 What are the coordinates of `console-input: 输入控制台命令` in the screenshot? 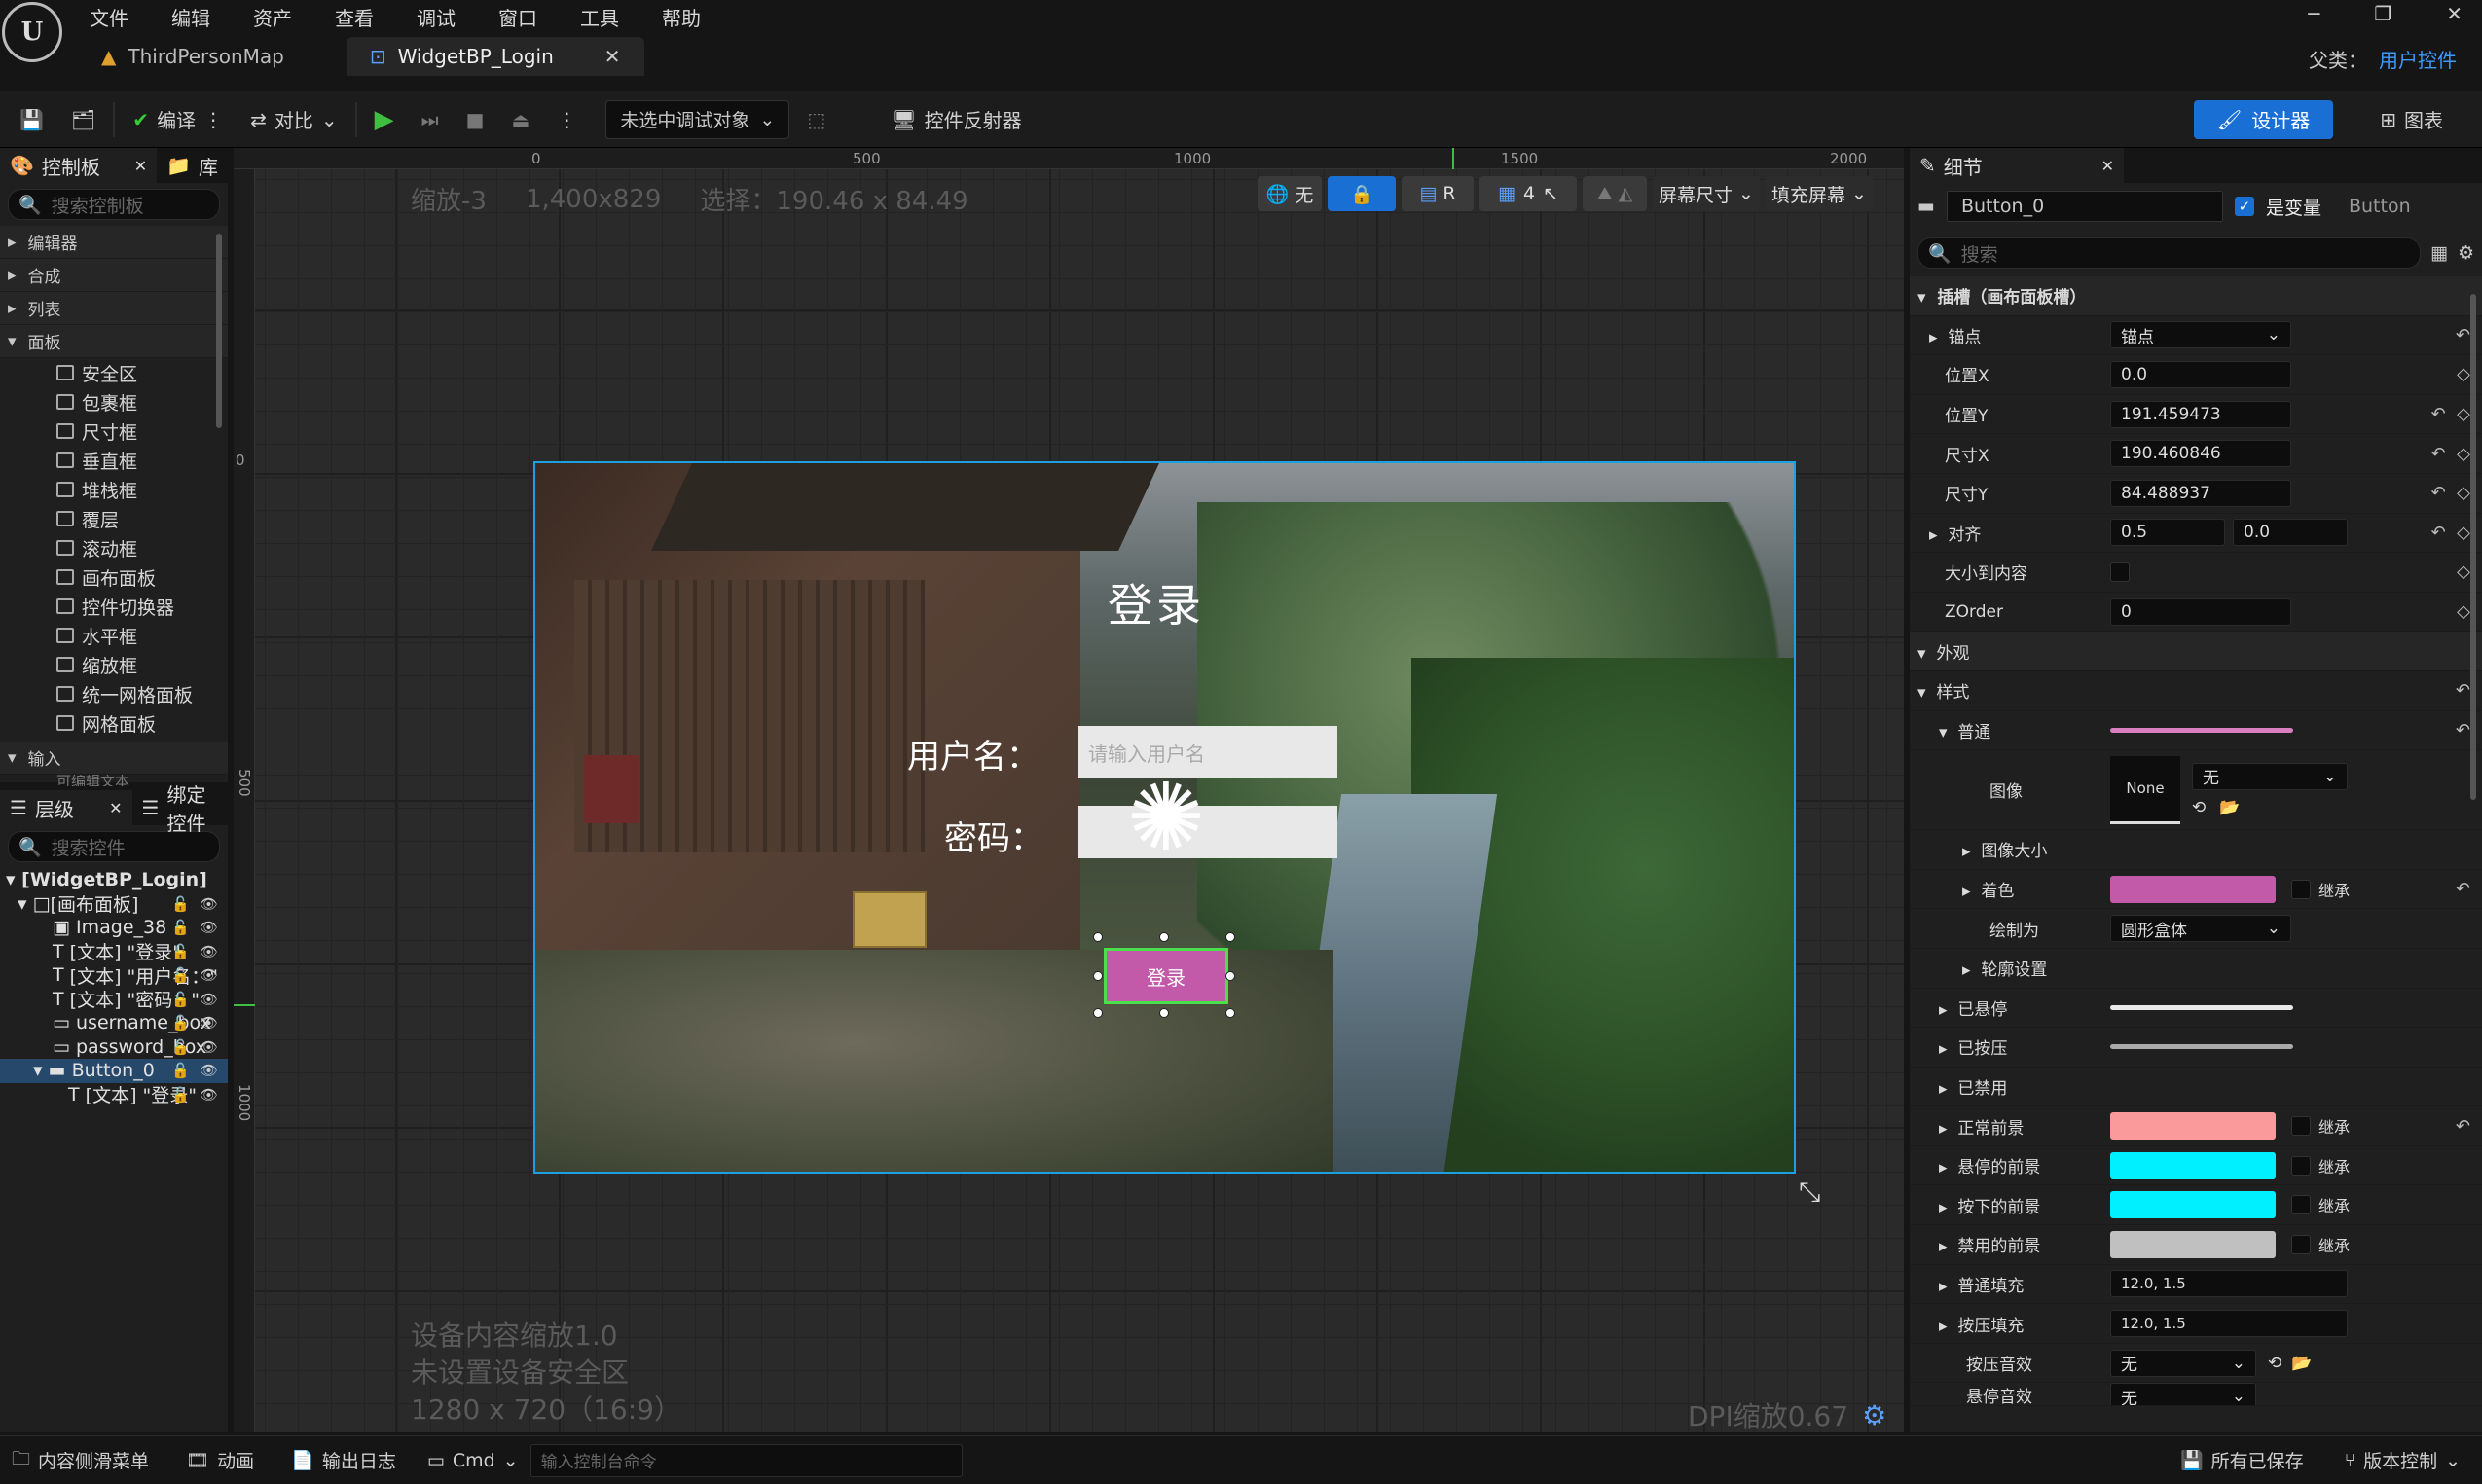 It's located at (746, 1460).